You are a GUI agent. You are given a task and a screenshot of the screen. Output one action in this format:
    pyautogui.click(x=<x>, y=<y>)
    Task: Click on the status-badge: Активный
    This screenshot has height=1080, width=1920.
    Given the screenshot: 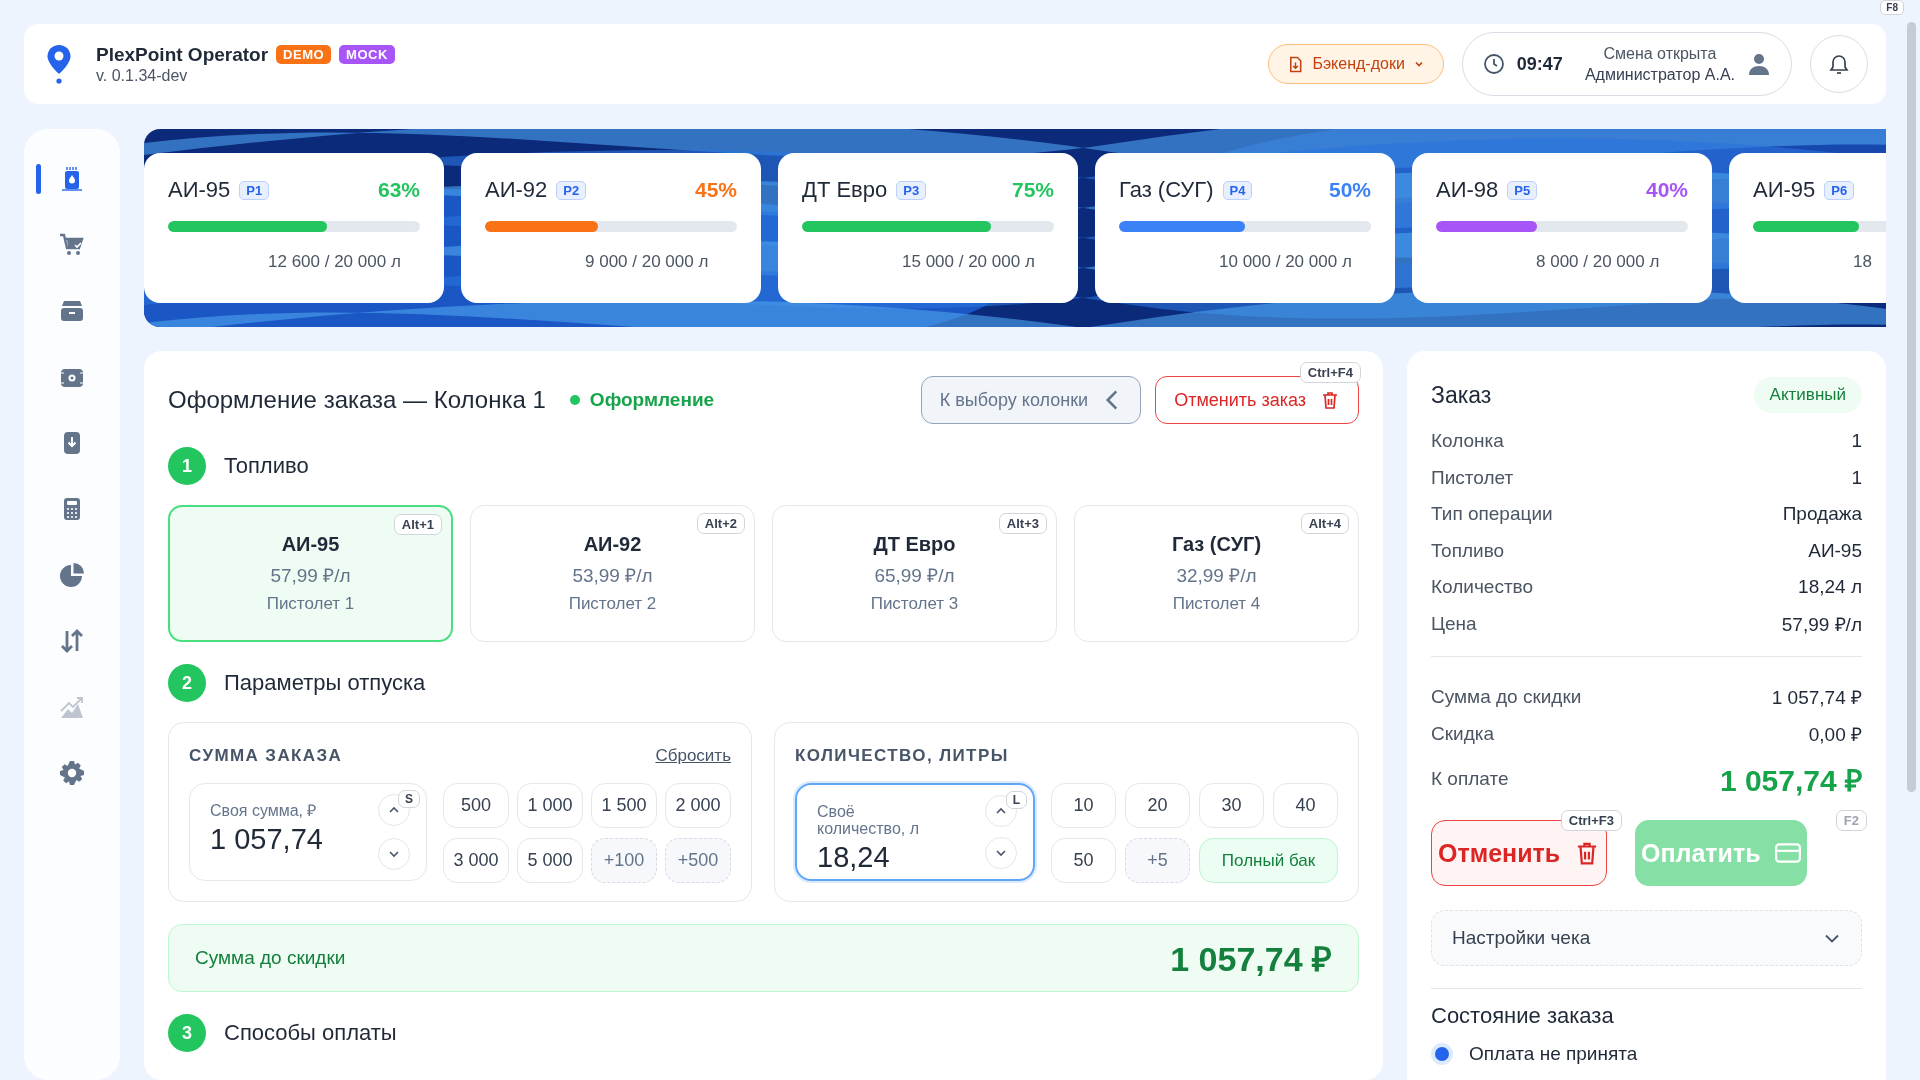 What is the action you would take?
    pyautogui.click(x=1807, y=395)
    